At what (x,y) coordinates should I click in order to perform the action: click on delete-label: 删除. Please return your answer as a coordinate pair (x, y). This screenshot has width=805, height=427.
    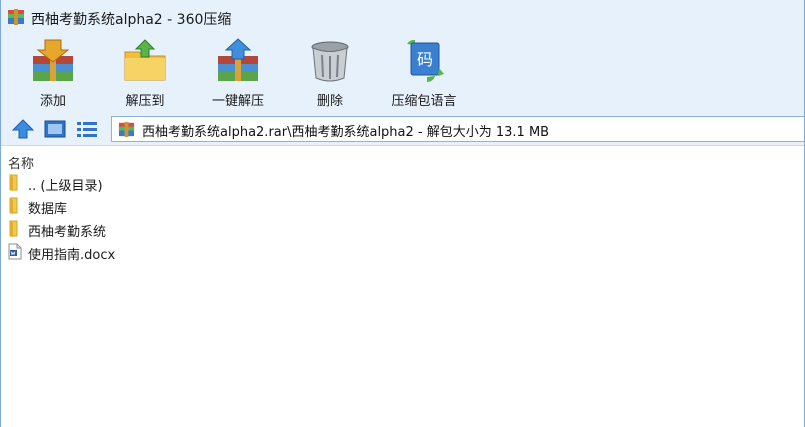
    Looking at the image, I should click on (329, 101).